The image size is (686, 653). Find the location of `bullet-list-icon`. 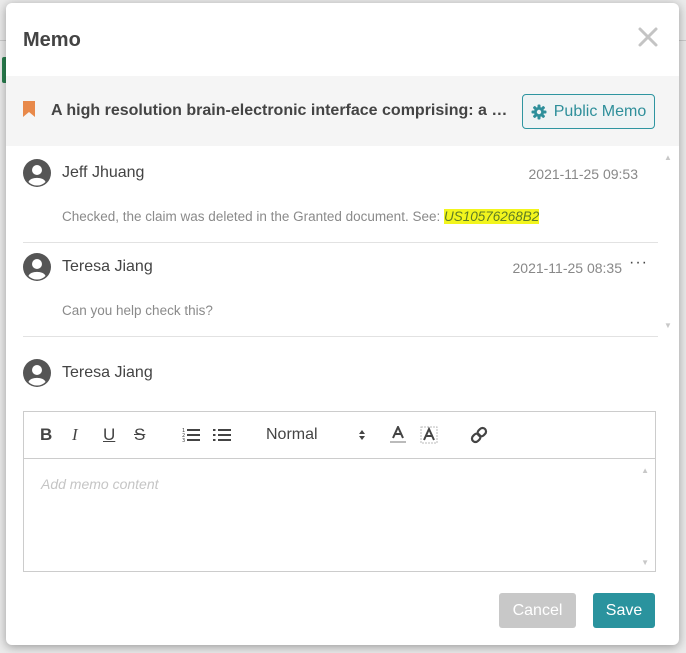

bullet-list-icon is located at coordinates (222, 435).